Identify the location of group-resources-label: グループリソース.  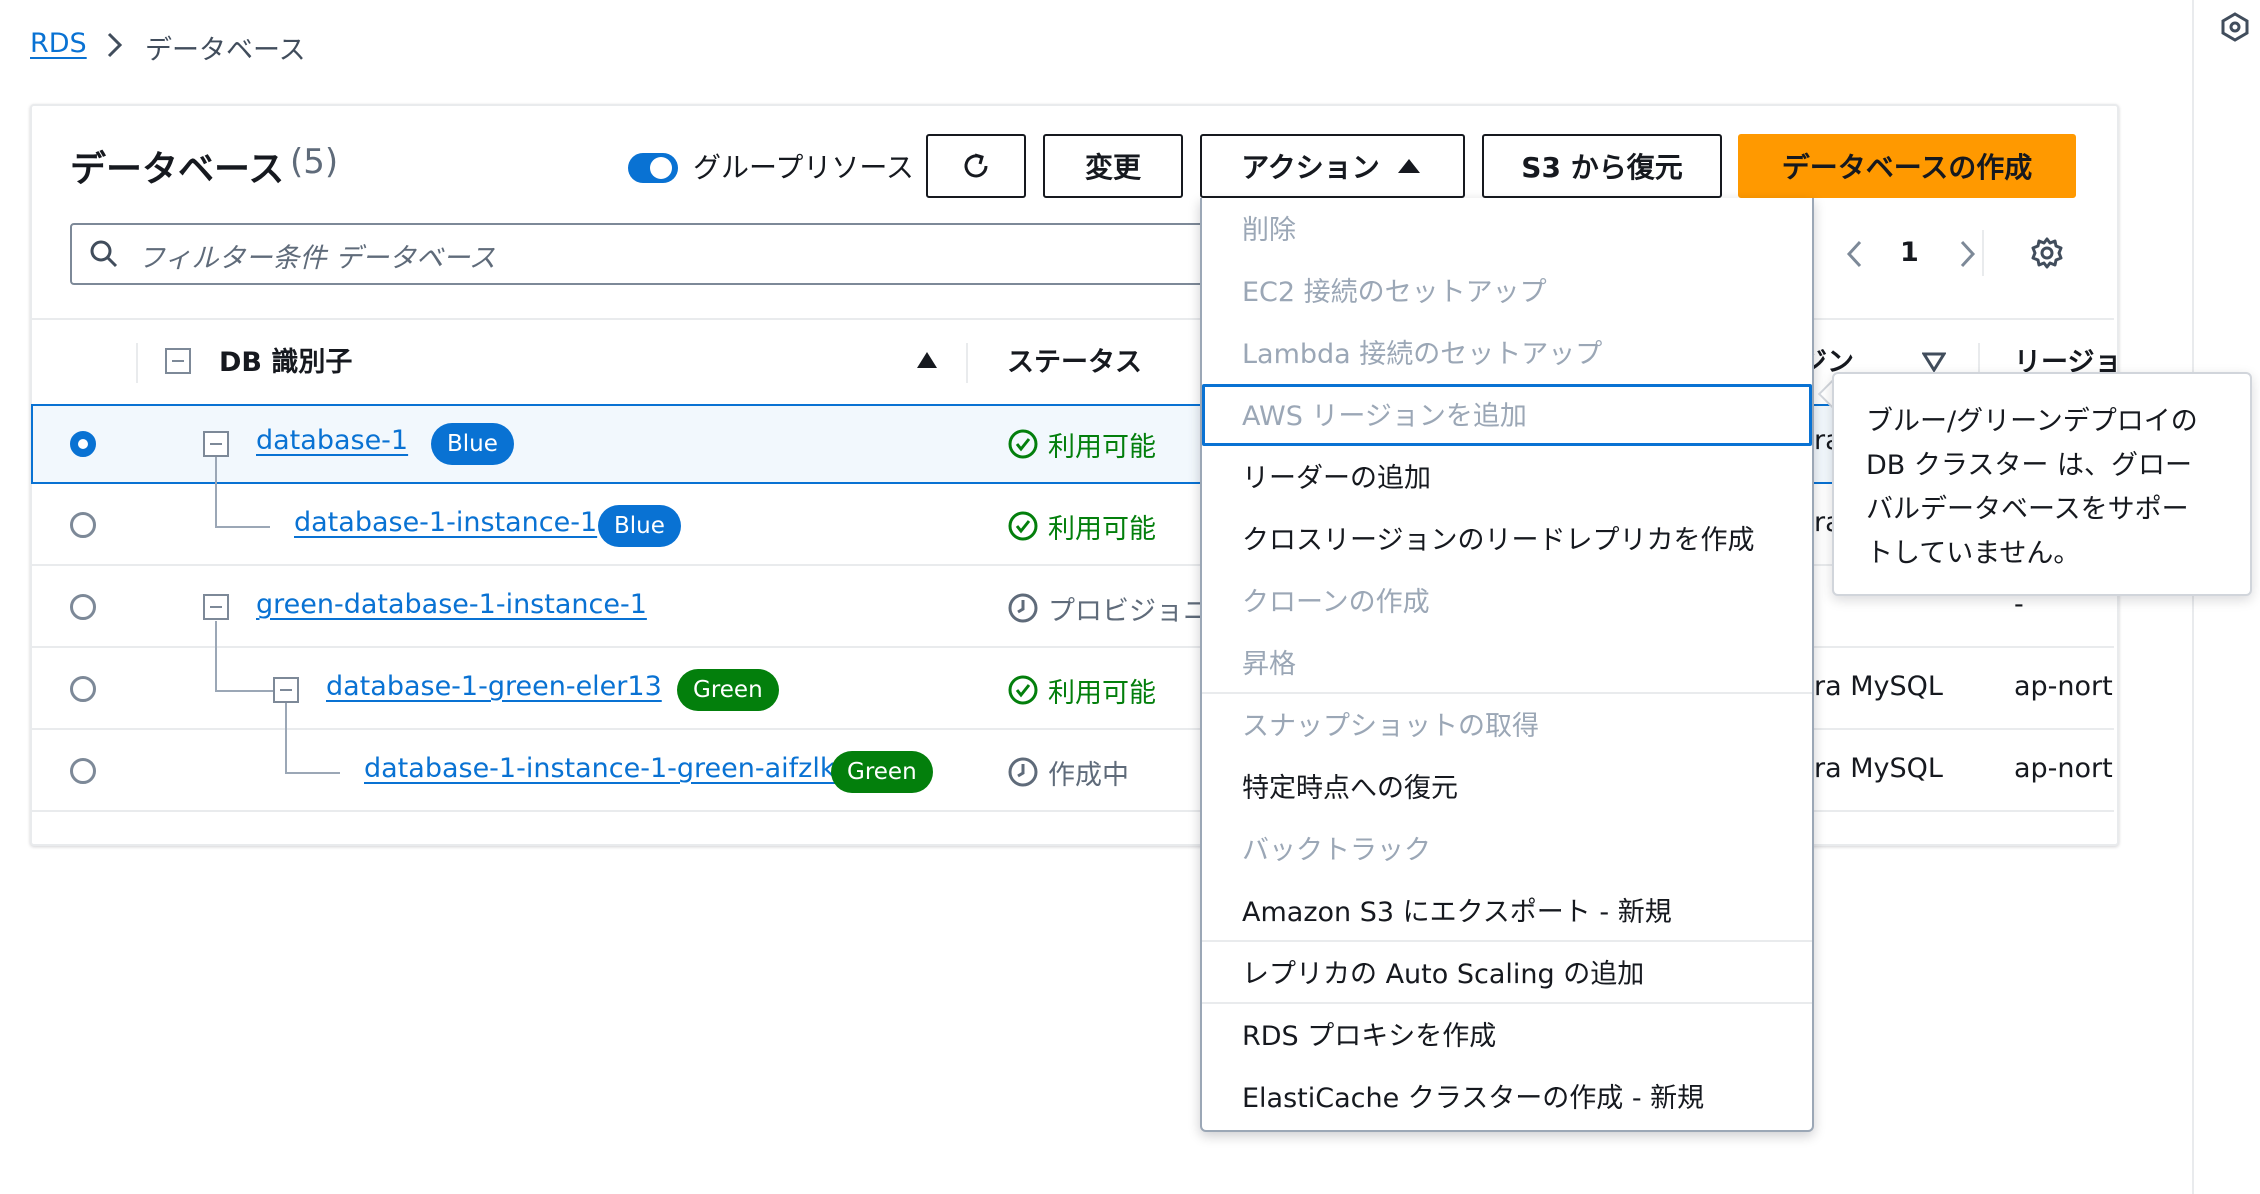
(803, 167).